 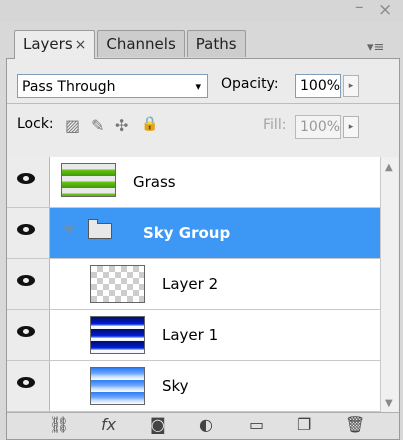 What do you see at coordinates (190, 335) in the screenshot?
I see `layer-name: Layer 1` at bounding box center [190, 335].